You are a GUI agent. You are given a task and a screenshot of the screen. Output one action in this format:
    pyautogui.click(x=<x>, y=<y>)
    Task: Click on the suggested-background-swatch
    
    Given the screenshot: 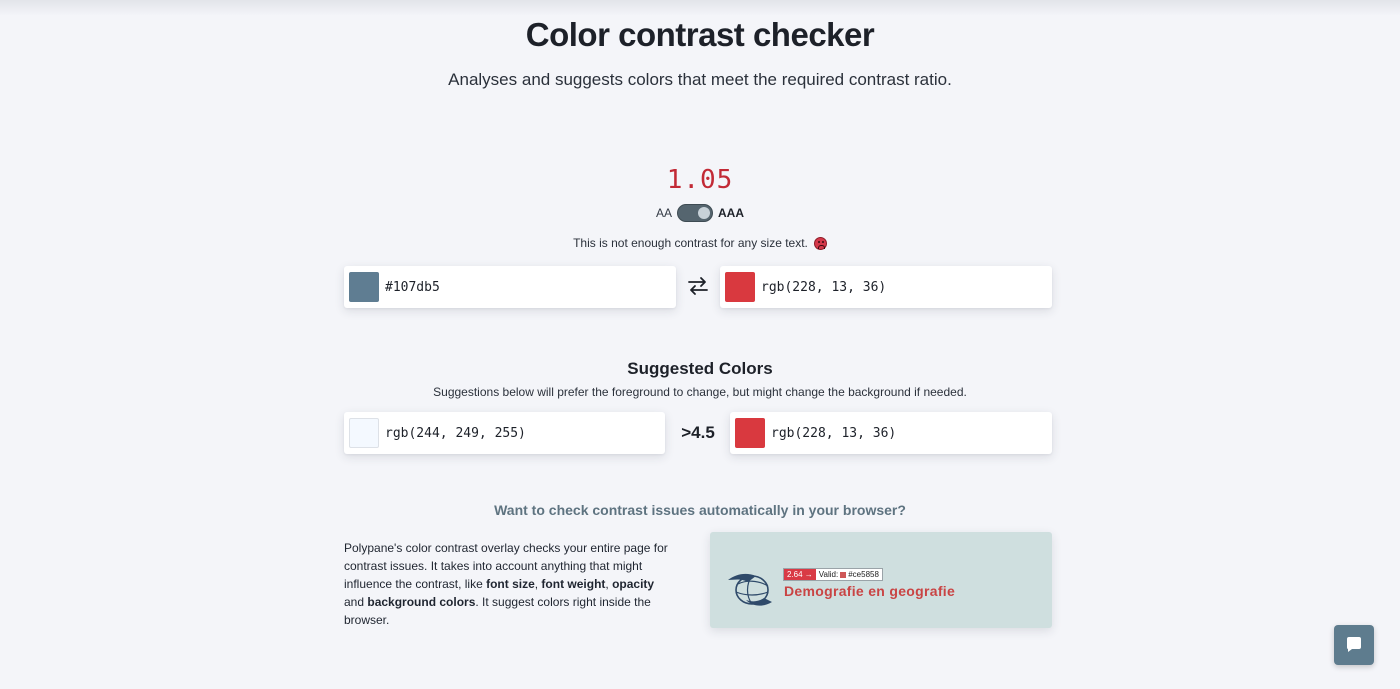 What is the action you would take?
    pyautogui.click(x=750, y=433)
    